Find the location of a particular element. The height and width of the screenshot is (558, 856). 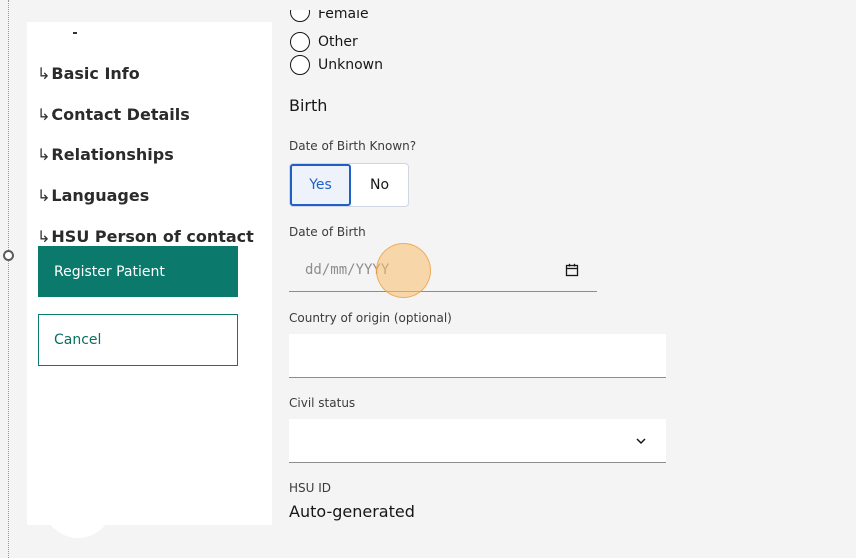

sidebar-item-relationships: ↳Relationships is located at coordinates (105, 154).